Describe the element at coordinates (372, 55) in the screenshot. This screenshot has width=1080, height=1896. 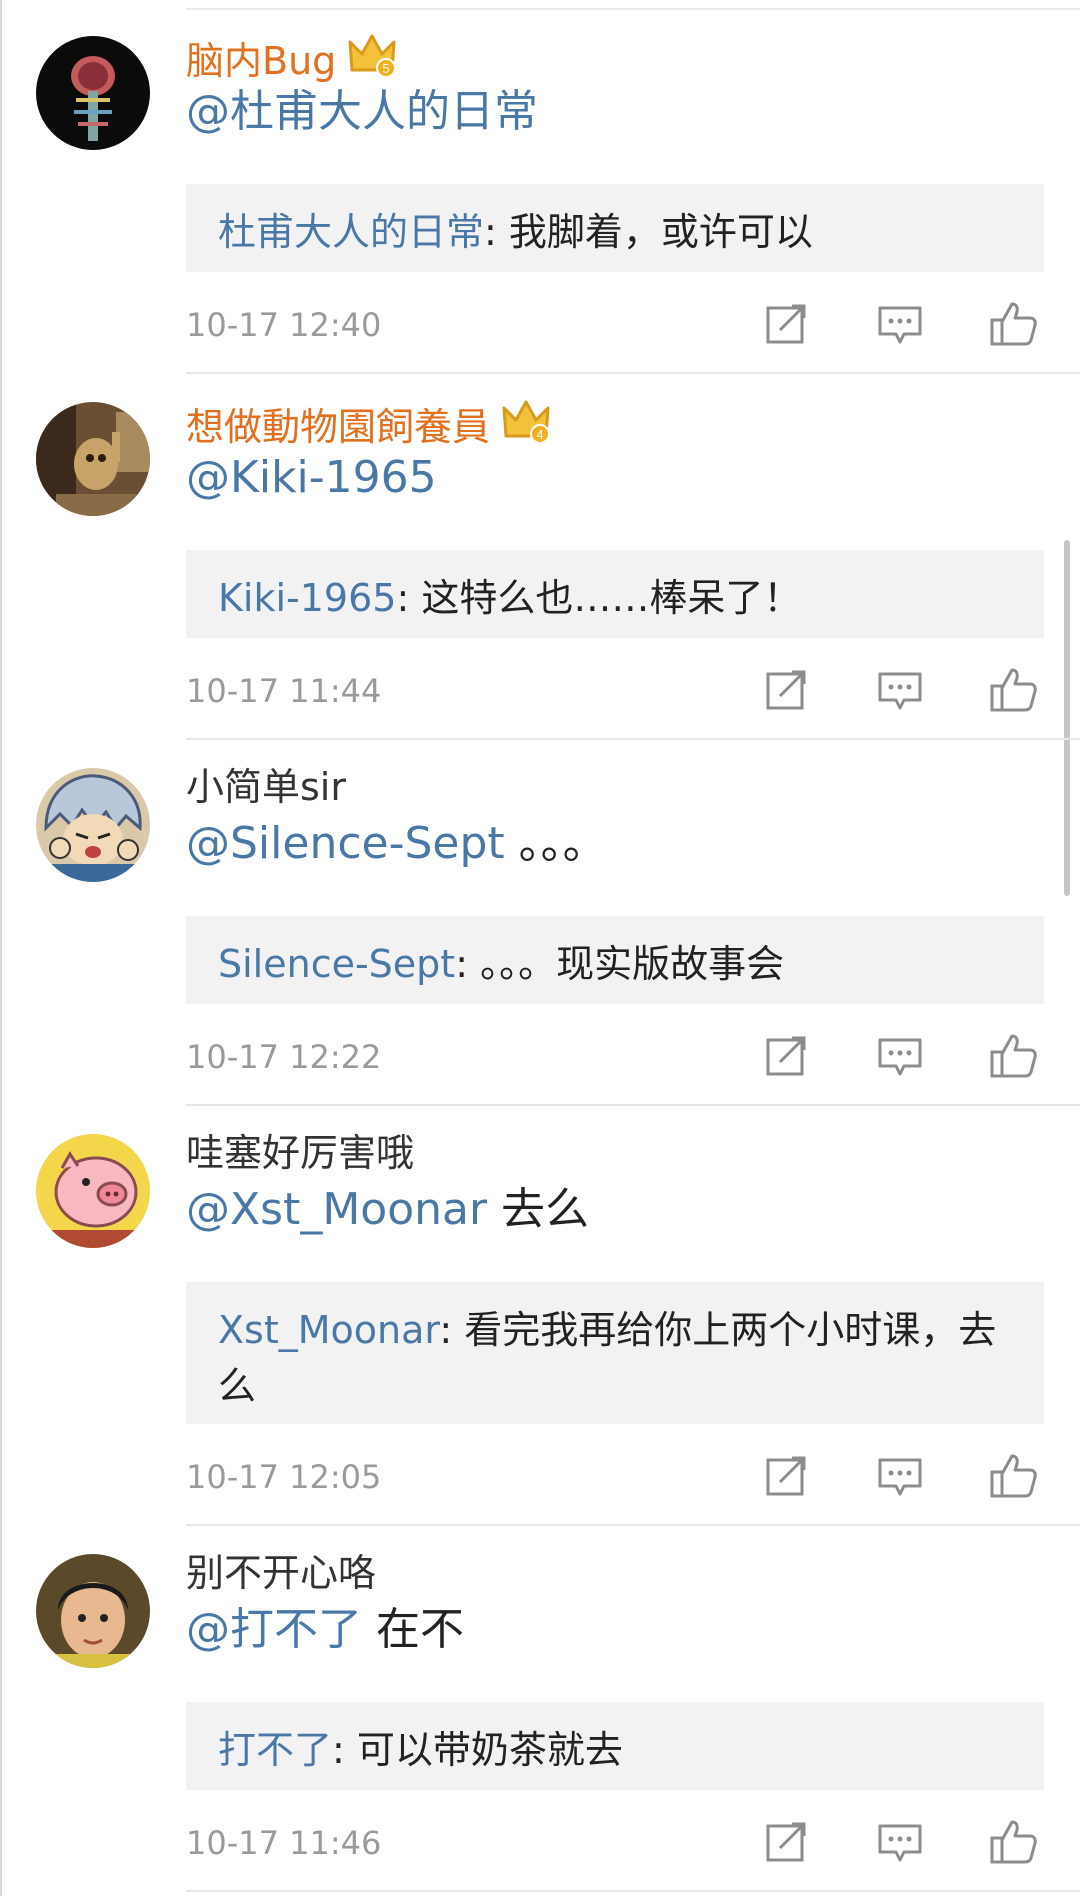
I see `vip-crown-icon: 5` at that location.